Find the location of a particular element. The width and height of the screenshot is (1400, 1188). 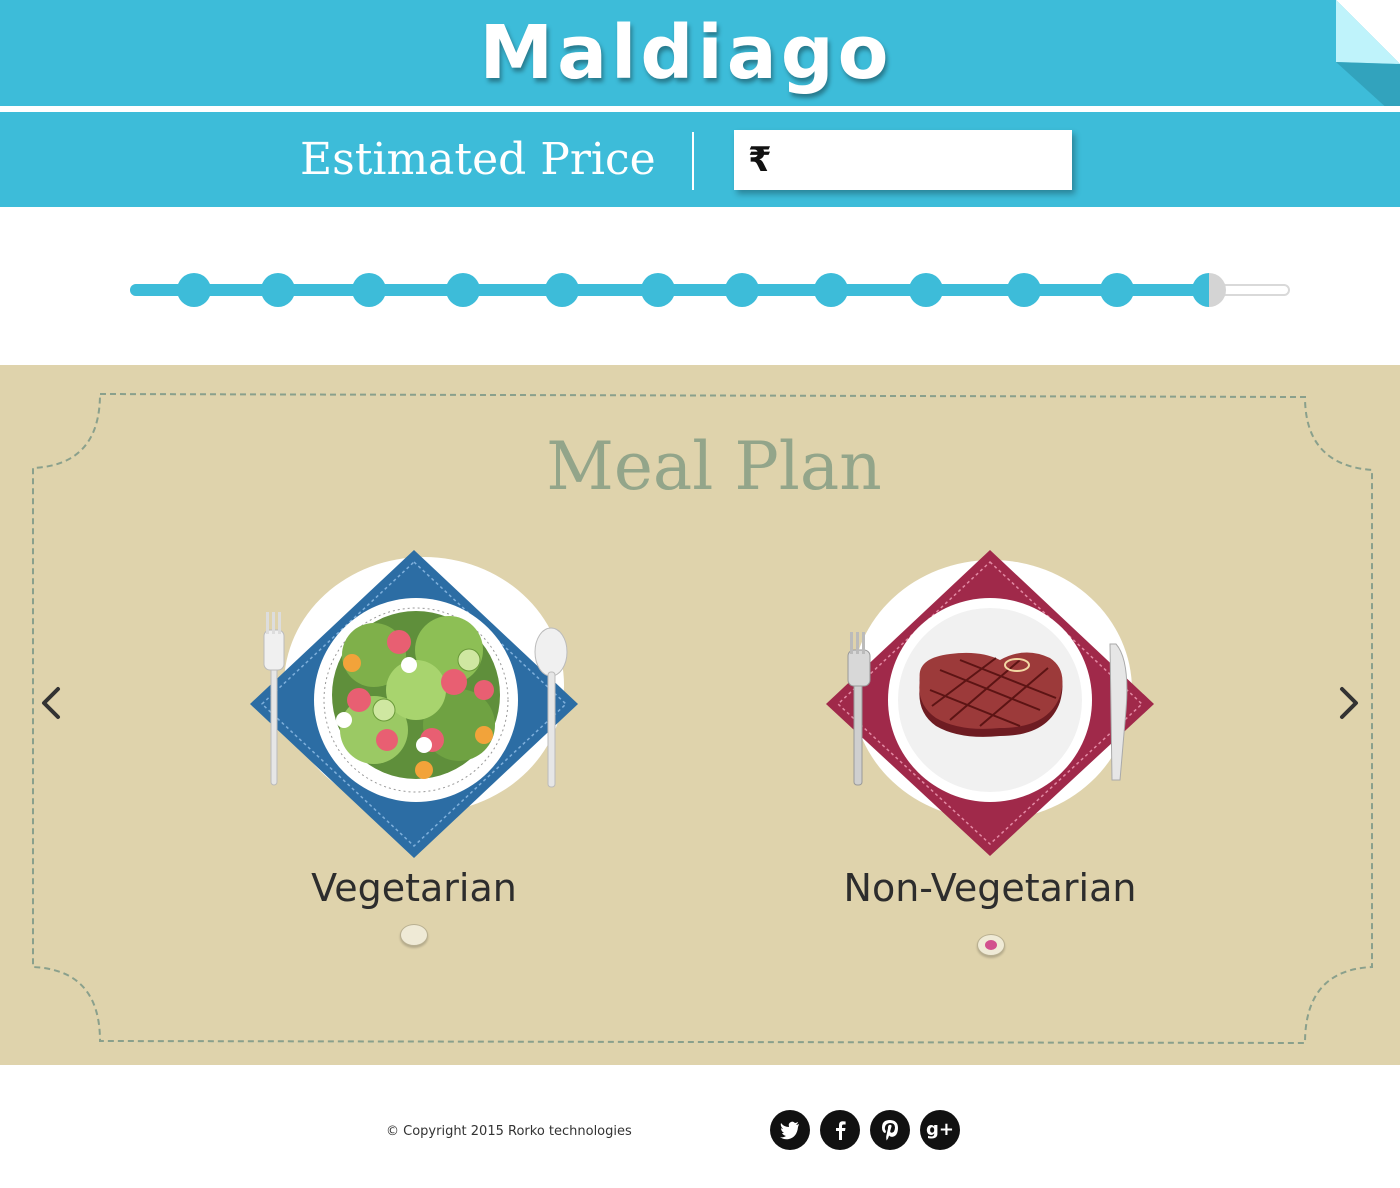

meal-option-vegetarian: Vegetarian is located at coordinates (414, 760).